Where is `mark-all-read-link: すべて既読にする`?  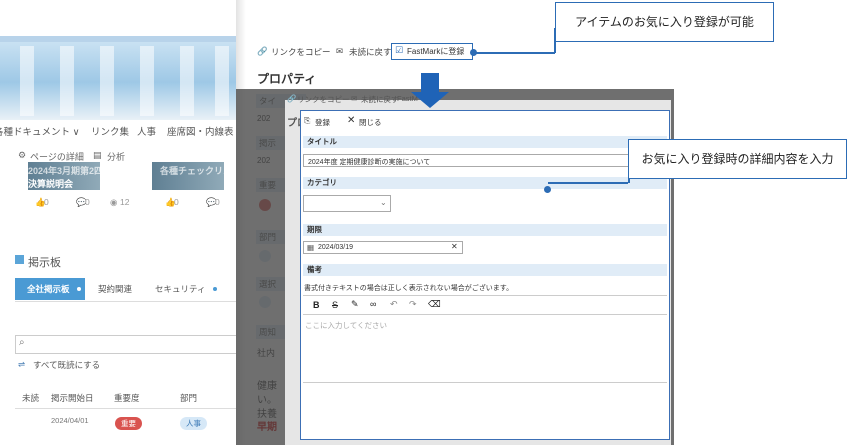
mark-all-read-link: すべて既読にする is located at coordinates (66, 365).